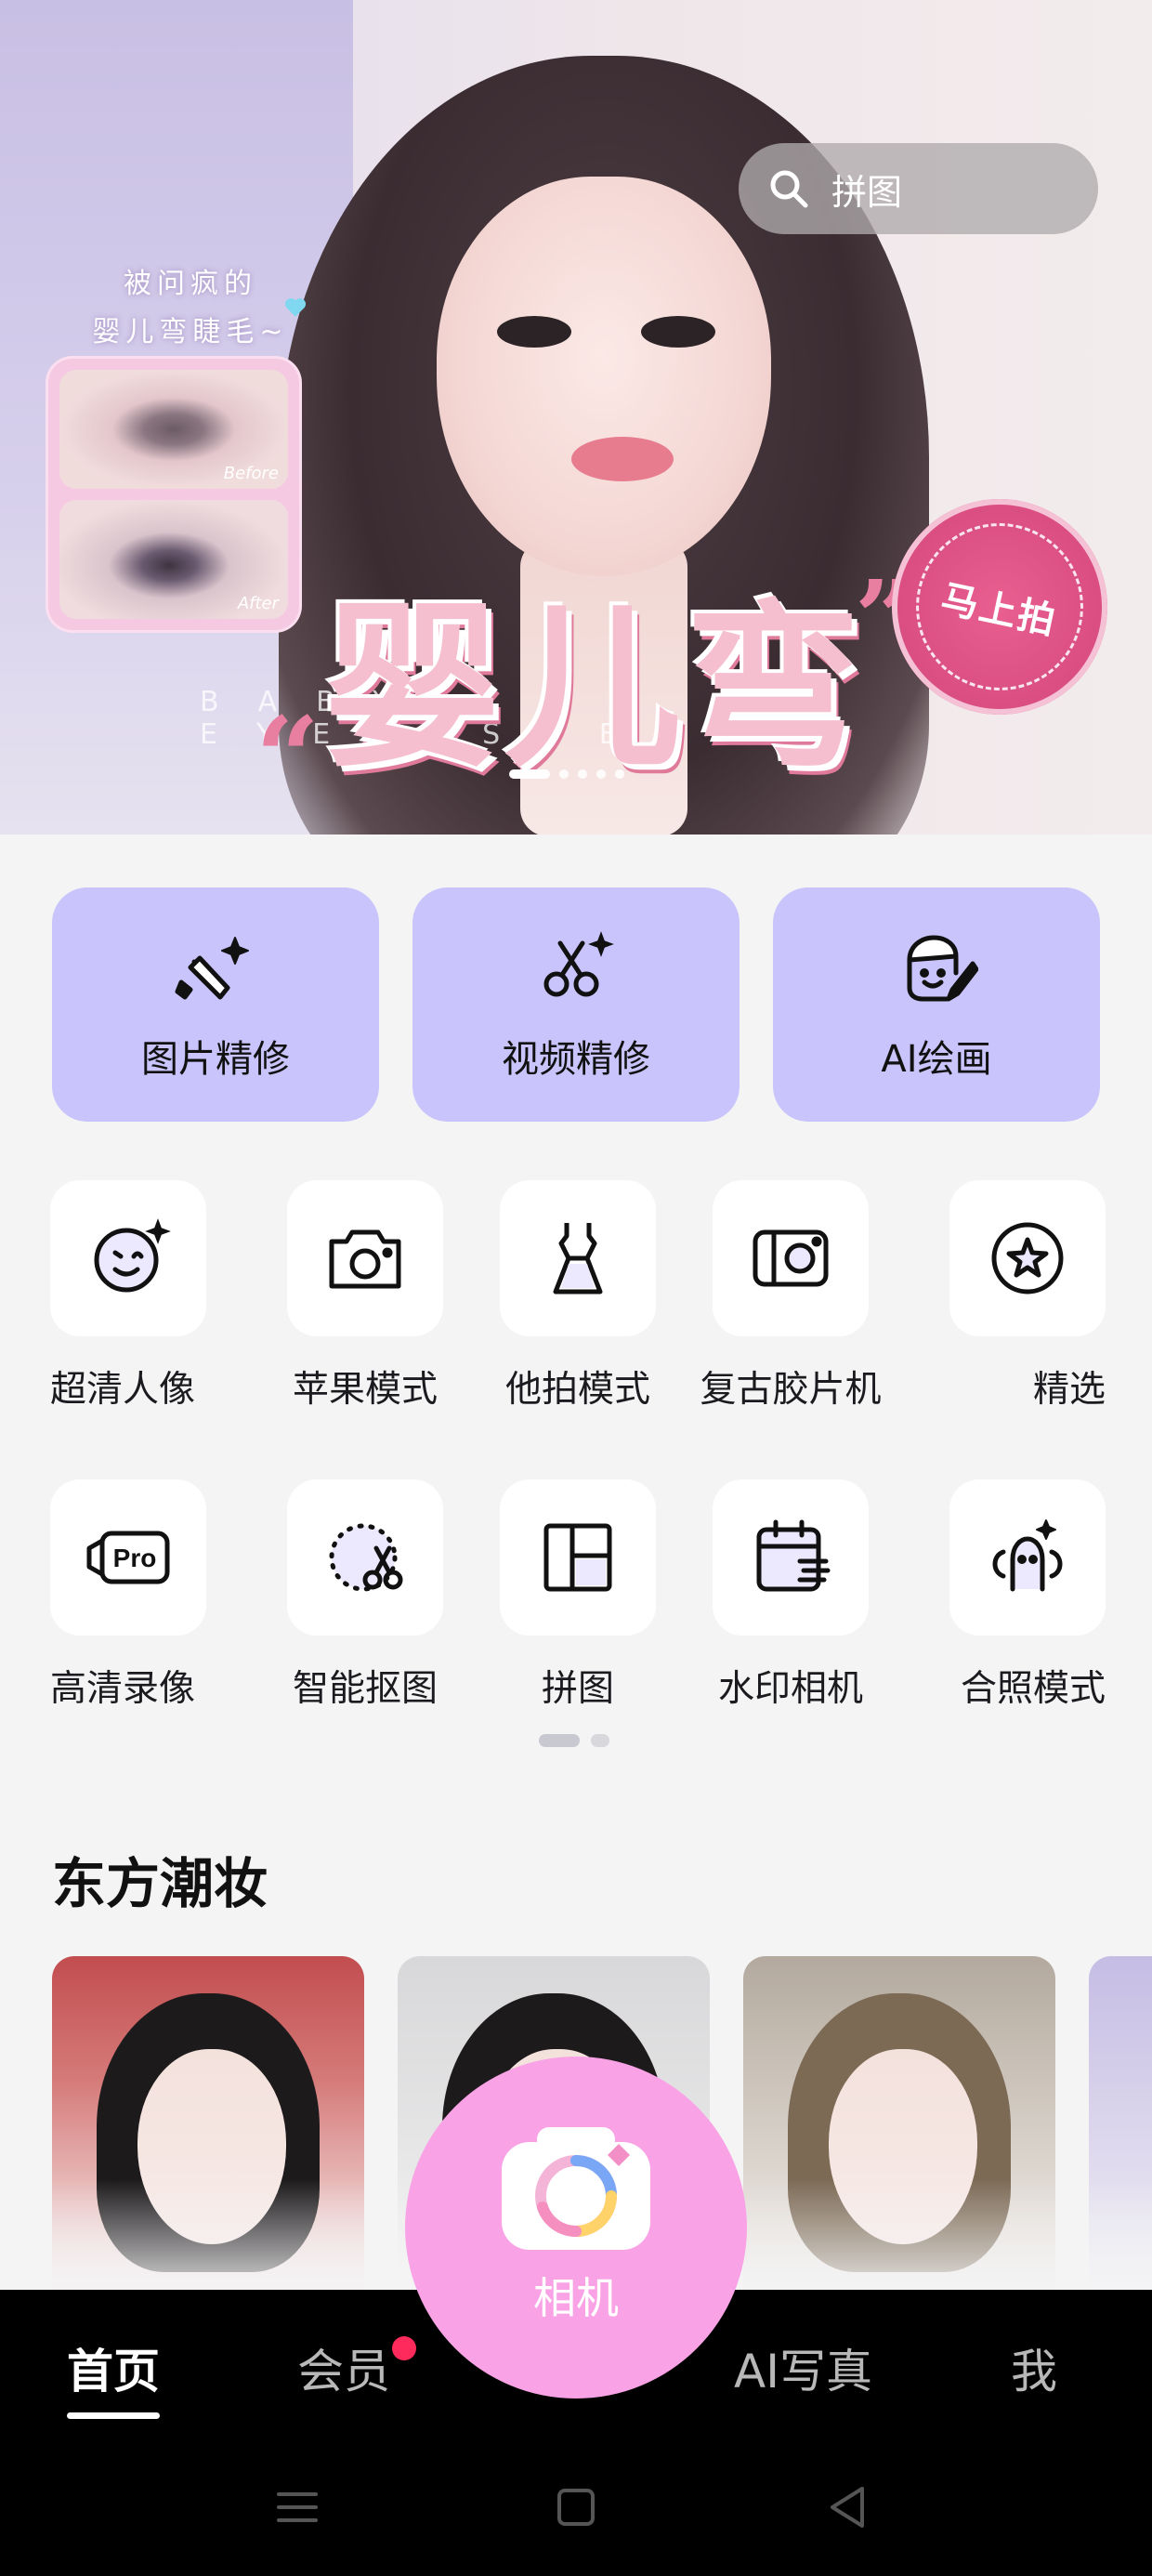 The height and width of the screenshot is (2576, 1152). What do you see at coordinates (113, 2372) in the screenshot?
I see `tab-home-label: 首页` at bounding box center [113, 2372].